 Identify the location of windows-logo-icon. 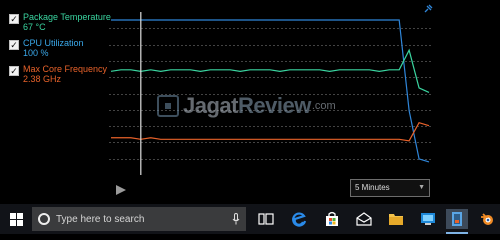
(16, 219).